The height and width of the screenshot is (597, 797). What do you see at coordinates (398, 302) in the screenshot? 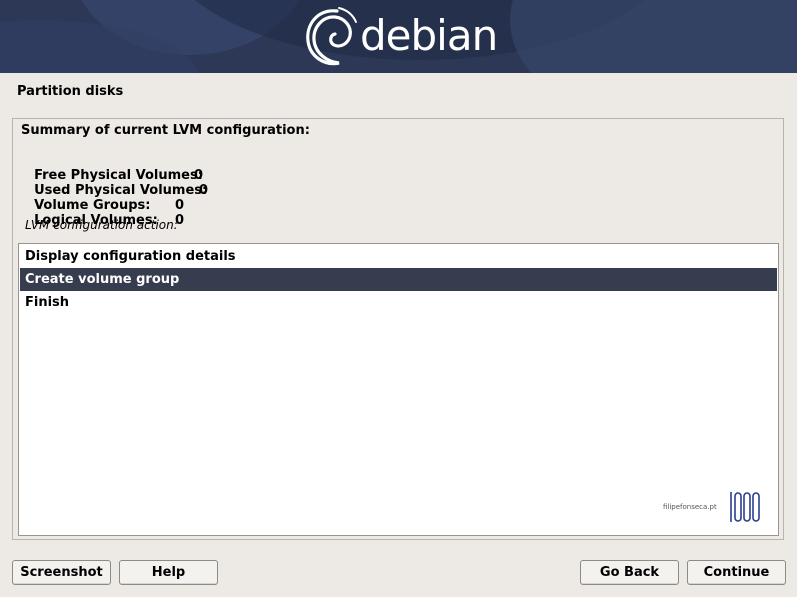
I see `option-finish: Finish` at bounding box center [398, 302].